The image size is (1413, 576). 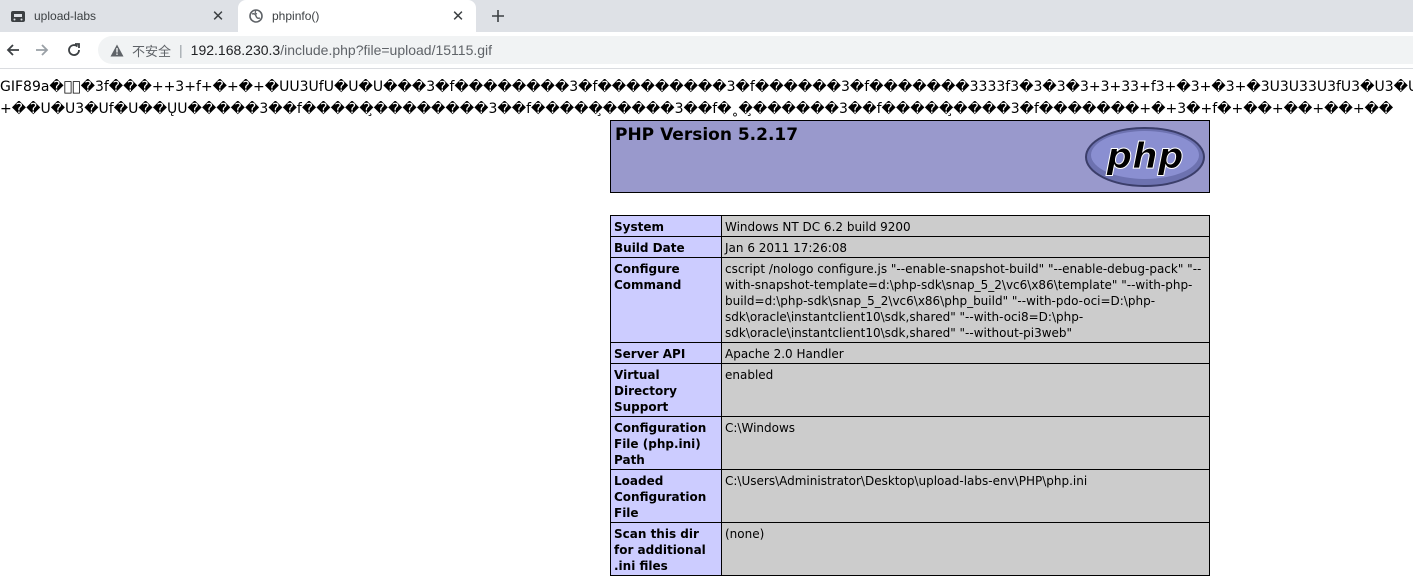 I want to click on plus-icon, so click(x=498, y=16).